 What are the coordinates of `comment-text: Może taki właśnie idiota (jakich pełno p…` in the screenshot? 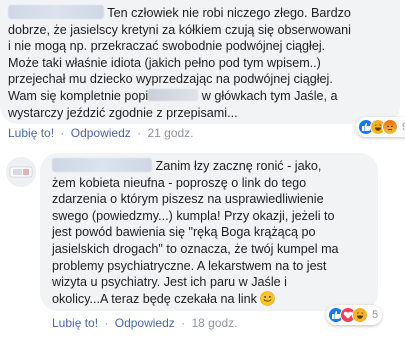 It's located at (164, 62).